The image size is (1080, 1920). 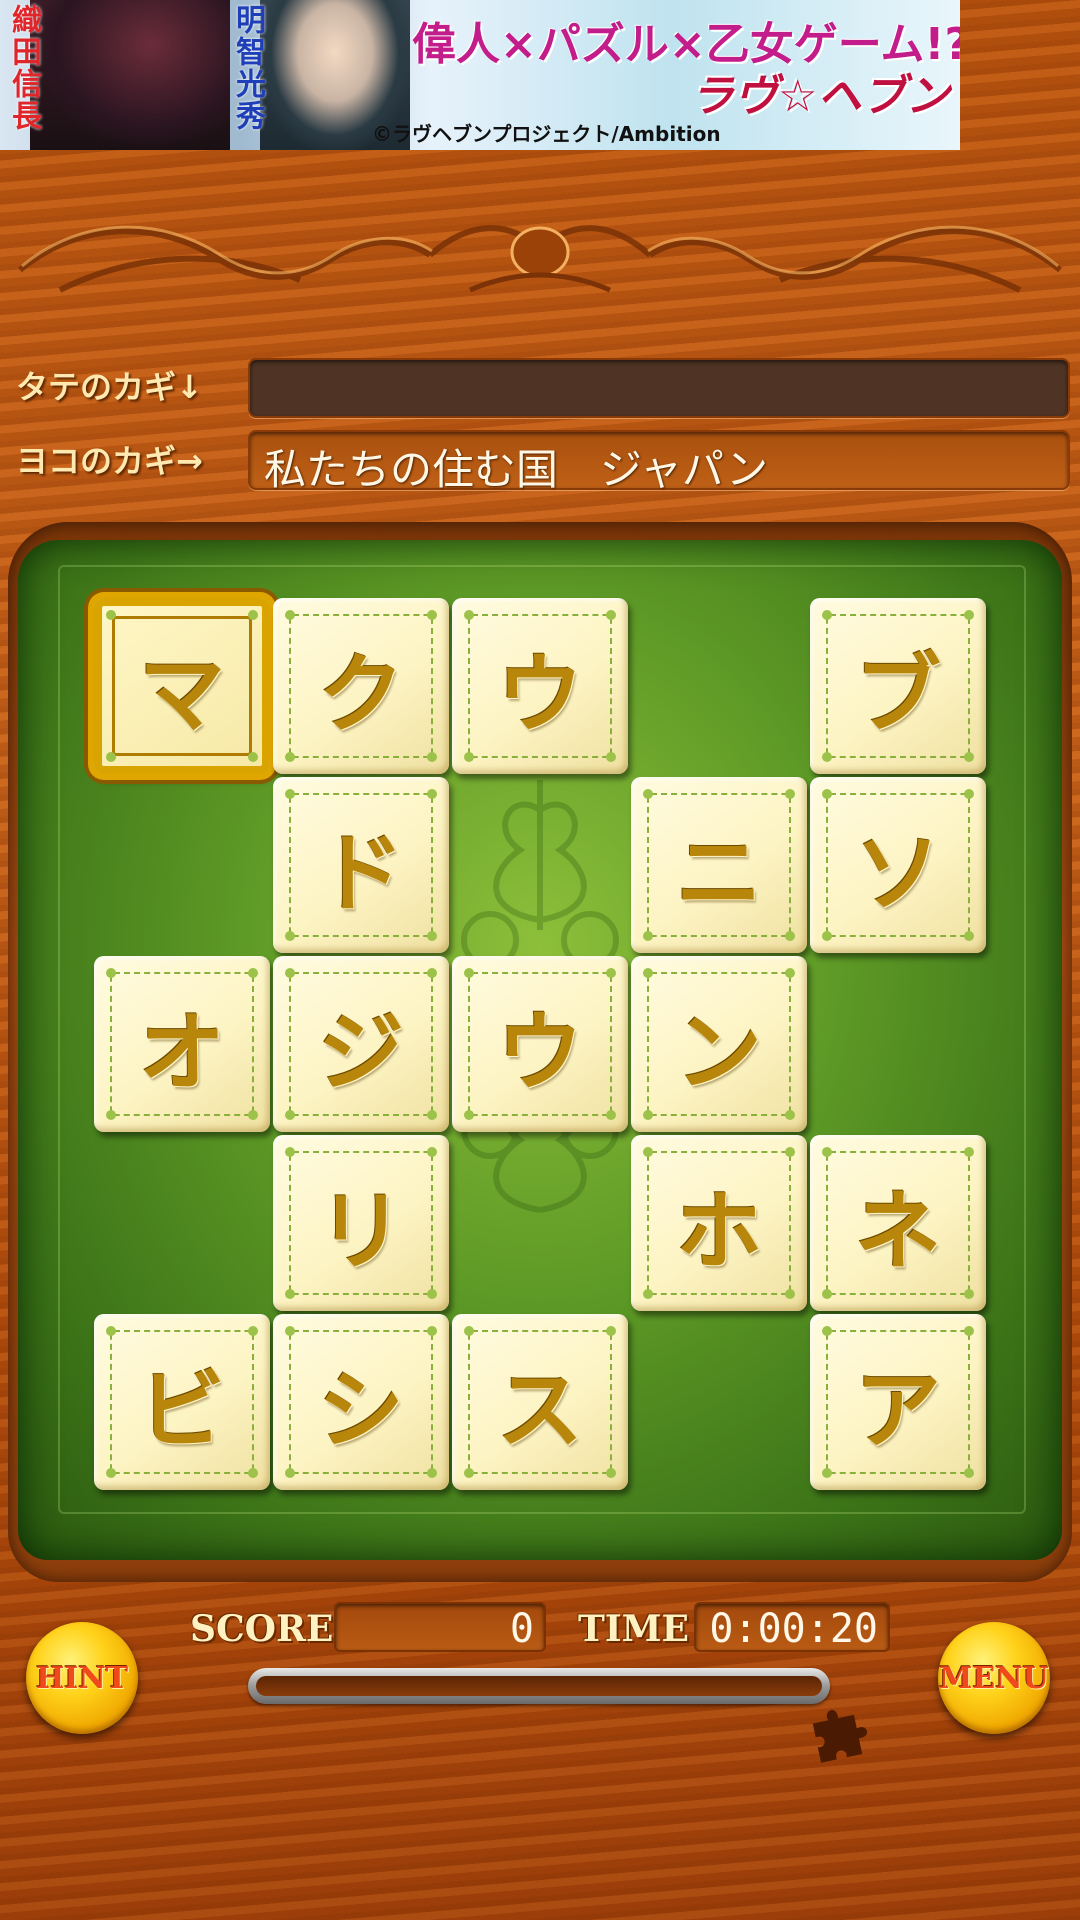 What do you see at coordinates (361, 1410) in the screenshot?
I see `tile-letter: シ` at bounding box center [361, 1410].